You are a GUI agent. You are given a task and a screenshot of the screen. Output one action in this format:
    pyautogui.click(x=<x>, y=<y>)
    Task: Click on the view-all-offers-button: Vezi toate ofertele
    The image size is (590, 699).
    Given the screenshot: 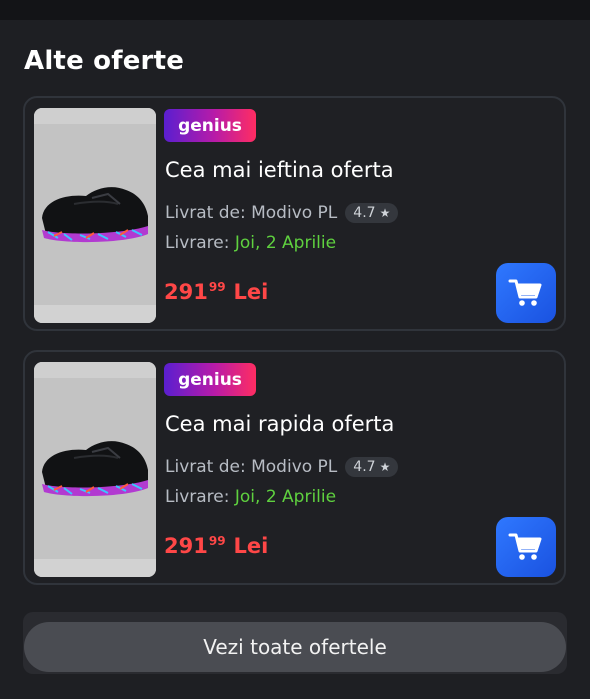 What is the action you would take?
    pyautogui.click(x=295, y=647)
    